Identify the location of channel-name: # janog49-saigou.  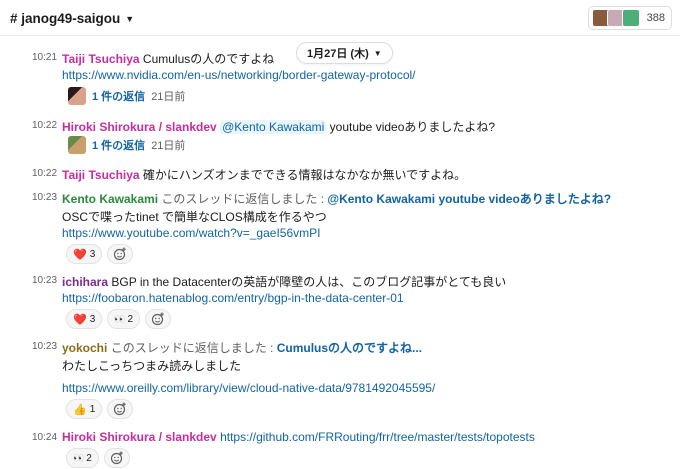
(65, 18).